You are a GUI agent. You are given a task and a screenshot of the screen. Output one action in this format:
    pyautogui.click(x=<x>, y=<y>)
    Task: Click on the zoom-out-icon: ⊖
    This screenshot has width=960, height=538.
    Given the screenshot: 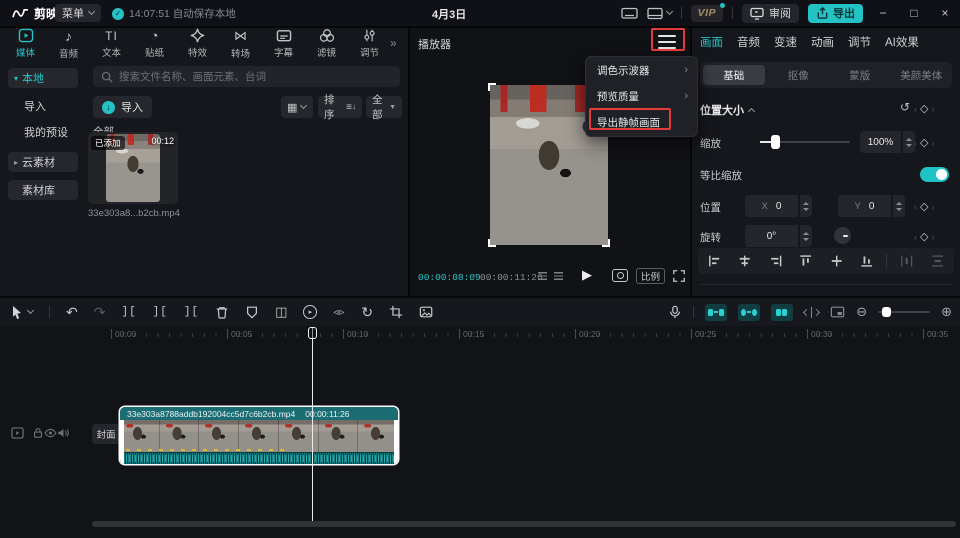 What is the action you would take?
    pyautogui.click(x=861, y=312)
    